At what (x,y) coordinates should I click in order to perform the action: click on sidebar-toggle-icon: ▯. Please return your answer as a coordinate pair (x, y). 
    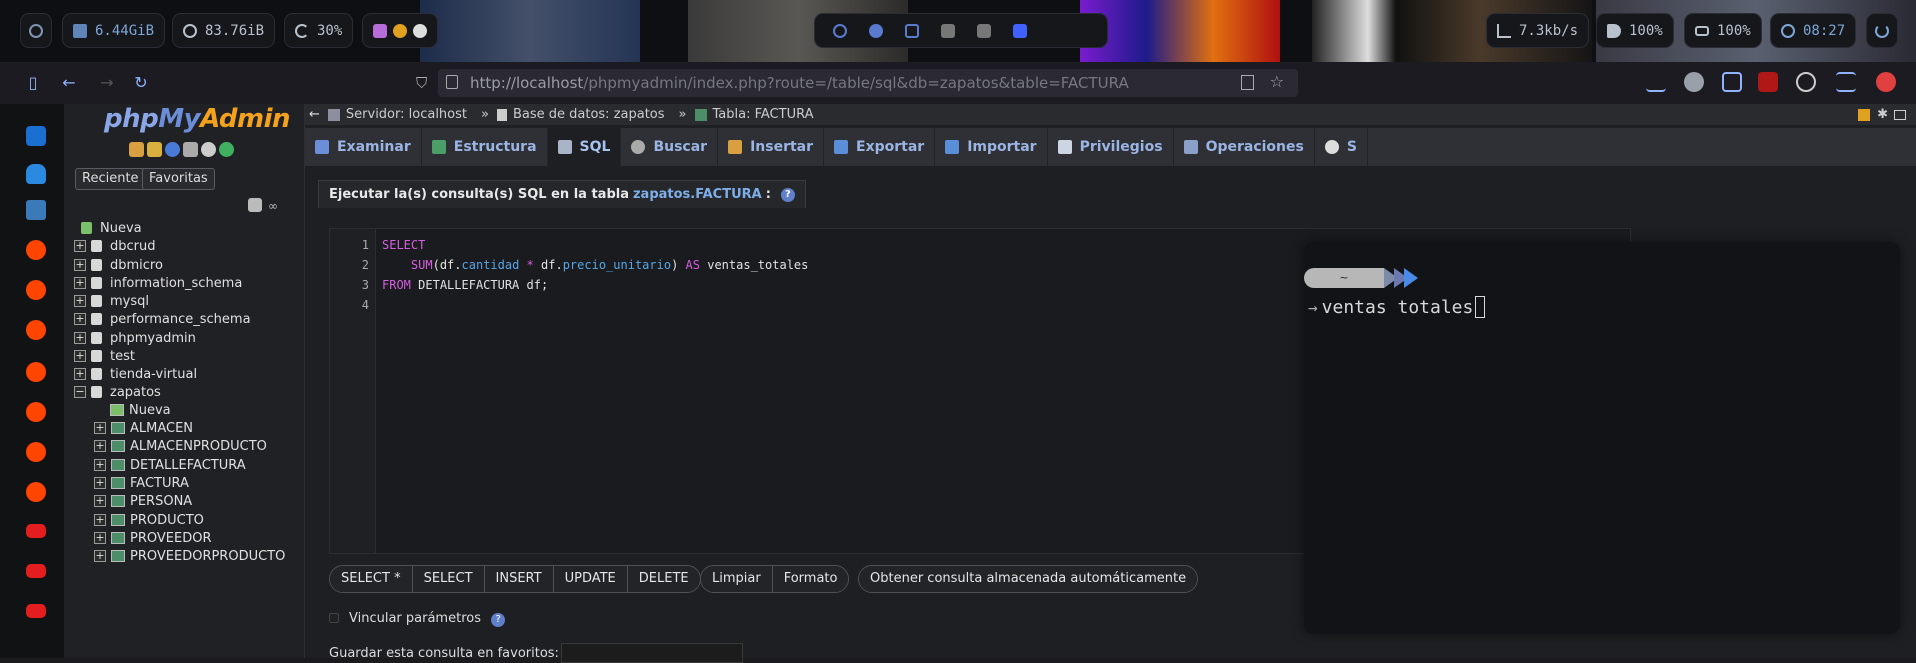
    Looking at the image, I should click on (33, 83).